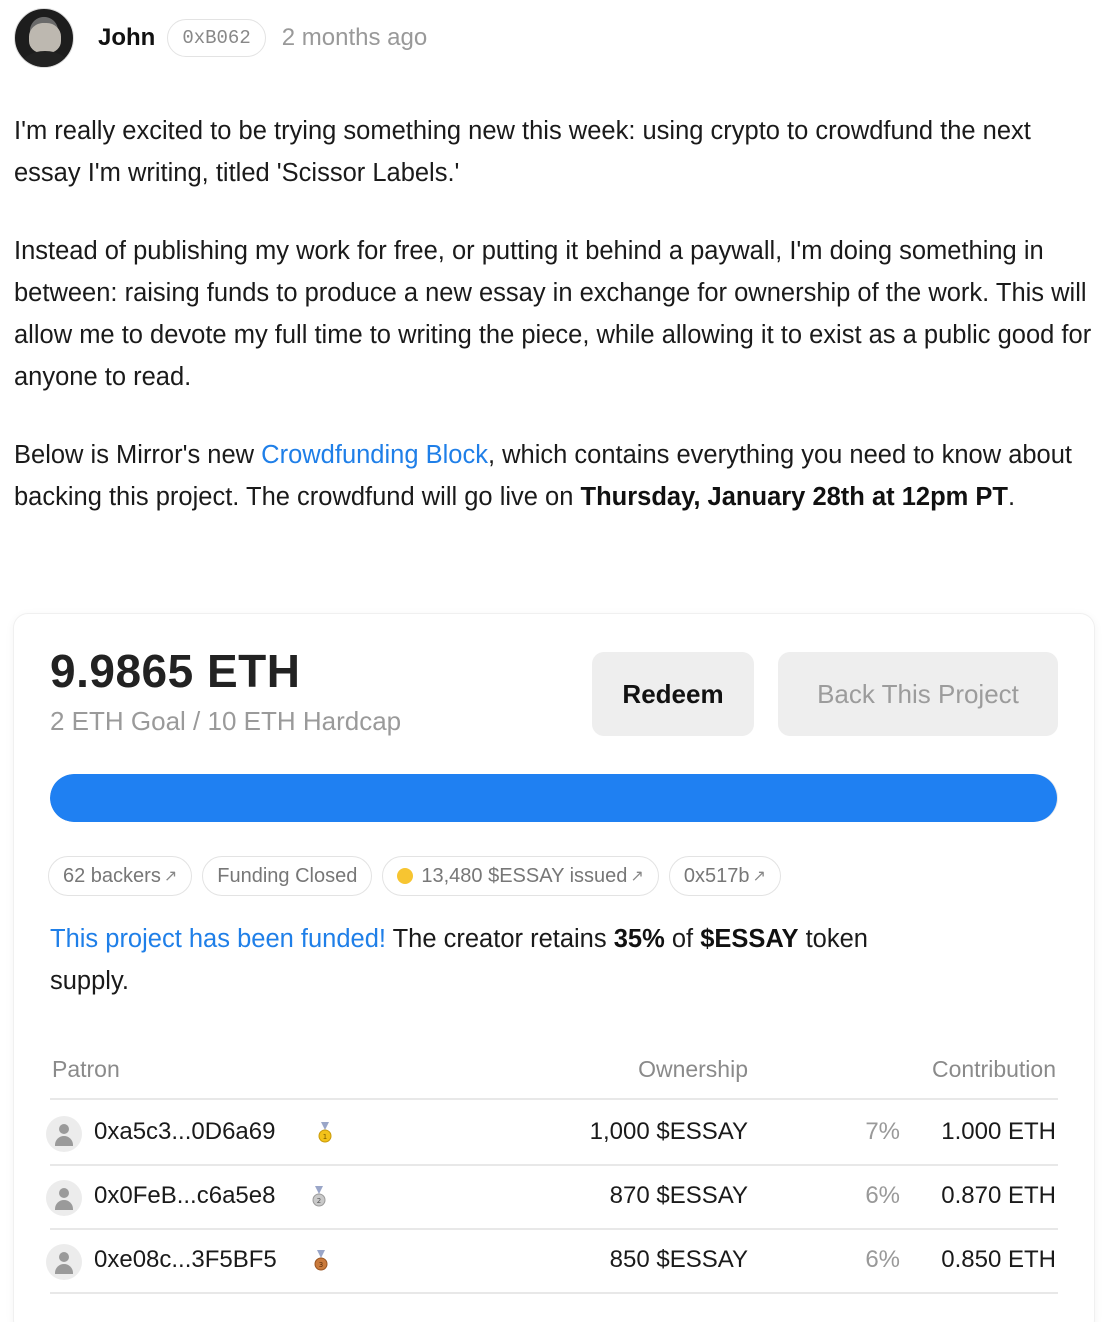 This screenshot has height=1322, width=1102. I want to click on contribution-amount: 0.850 ETH, so click(998, 1259).